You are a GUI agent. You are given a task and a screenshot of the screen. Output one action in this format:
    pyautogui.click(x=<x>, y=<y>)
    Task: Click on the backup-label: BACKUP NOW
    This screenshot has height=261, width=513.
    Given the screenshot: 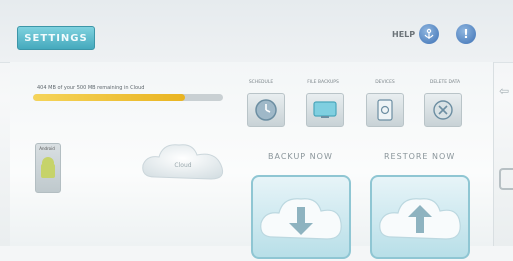 What is the action you would take?
    pyautogui.click(x=300, y=156)
    